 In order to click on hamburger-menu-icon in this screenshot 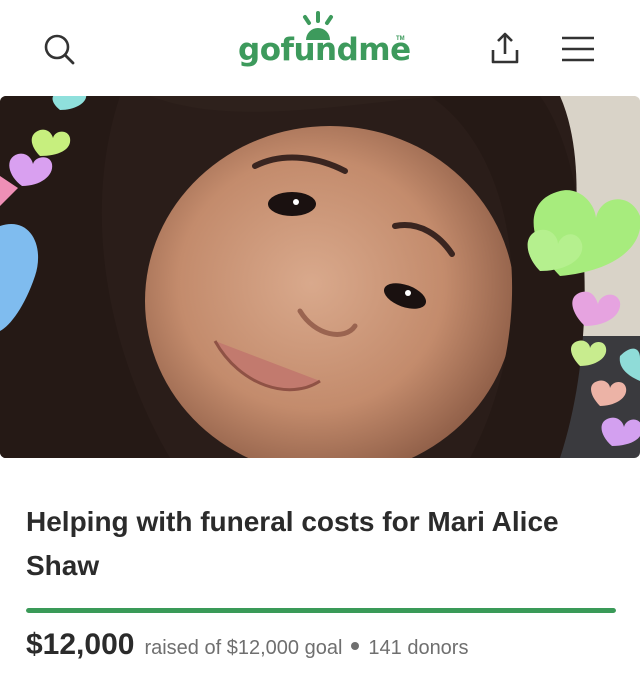, I will do `click(578, 49)`.